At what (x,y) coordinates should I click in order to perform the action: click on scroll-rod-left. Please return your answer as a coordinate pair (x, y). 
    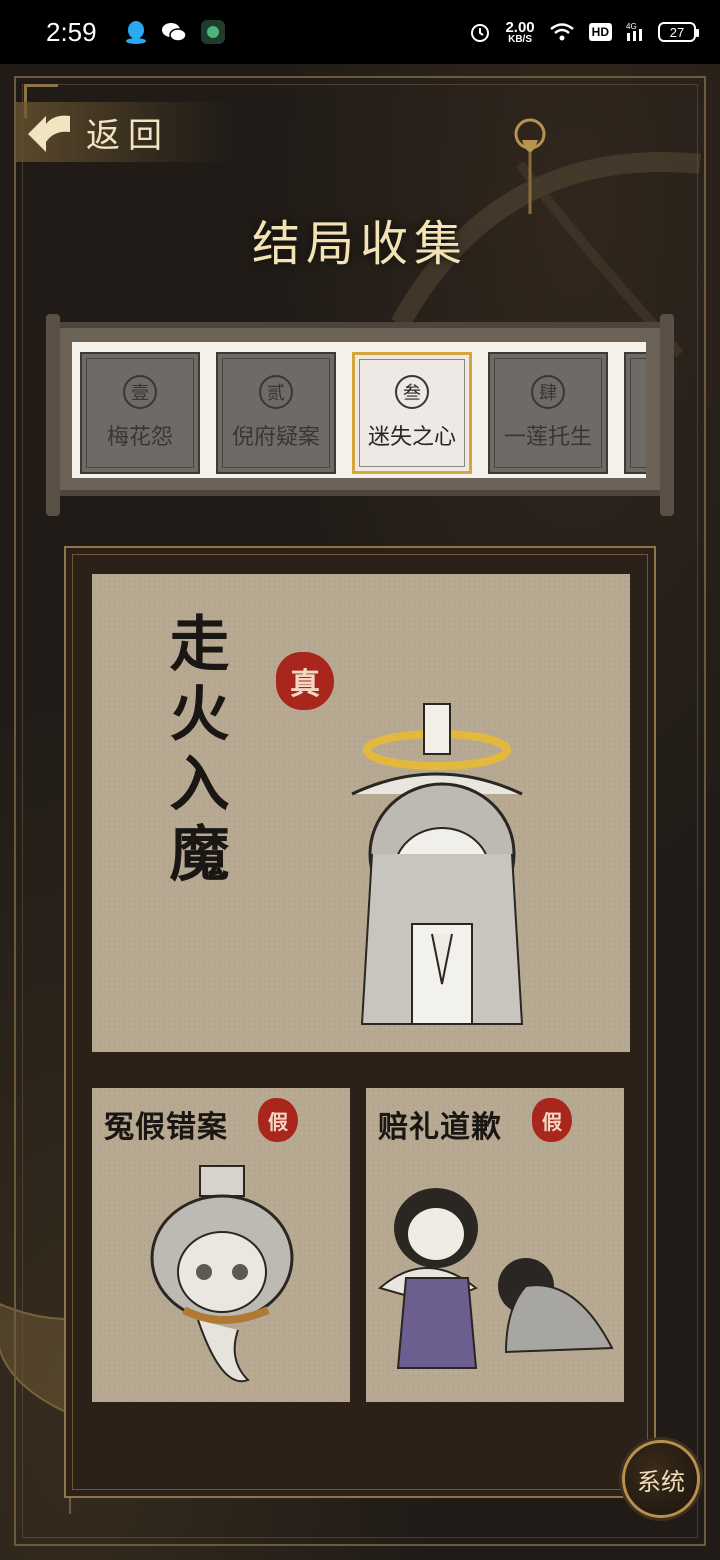
    Looking at the image, I should click on (53, 415).